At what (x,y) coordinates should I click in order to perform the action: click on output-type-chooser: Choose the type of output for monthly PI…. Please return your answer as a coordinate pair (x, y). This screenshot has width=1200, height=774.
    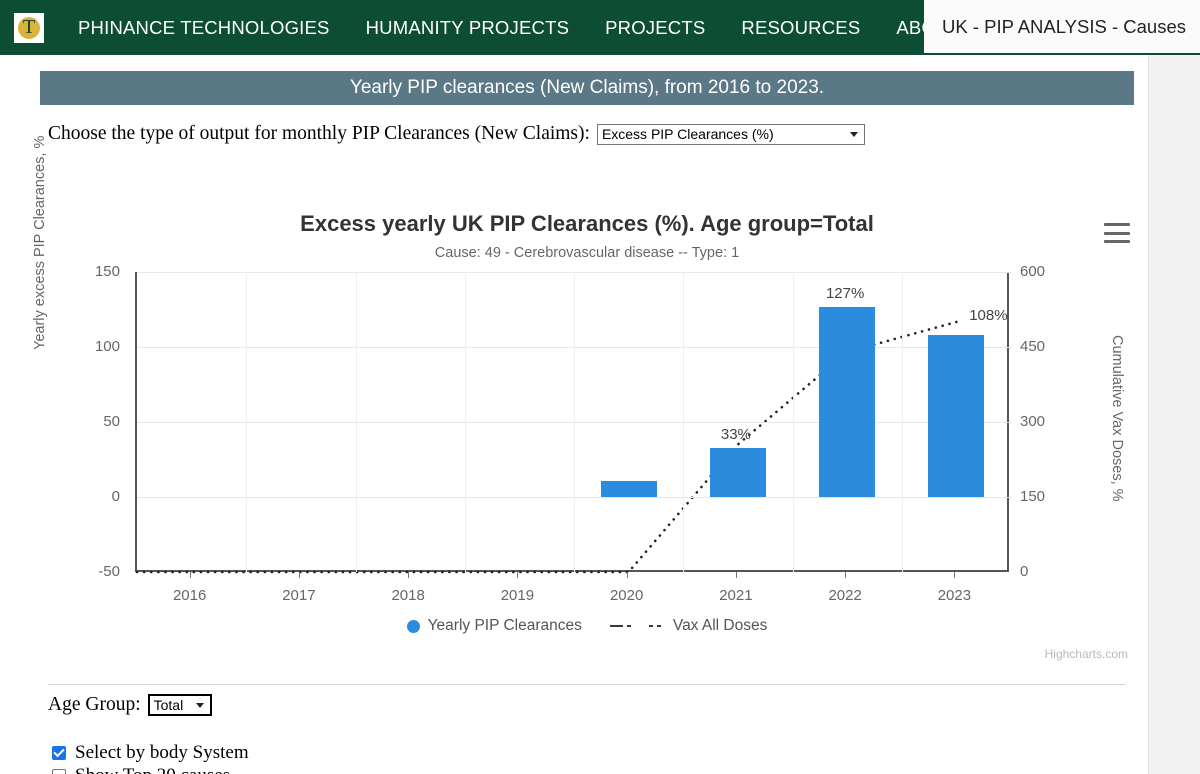
    Looking at the image, I should click on (456, 134).